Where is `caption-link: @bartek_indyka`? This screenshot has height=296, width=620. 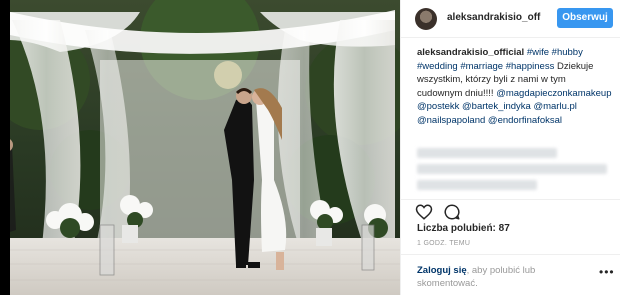 caption-link: @bartek_indyka is located at coordinates (496, 106).